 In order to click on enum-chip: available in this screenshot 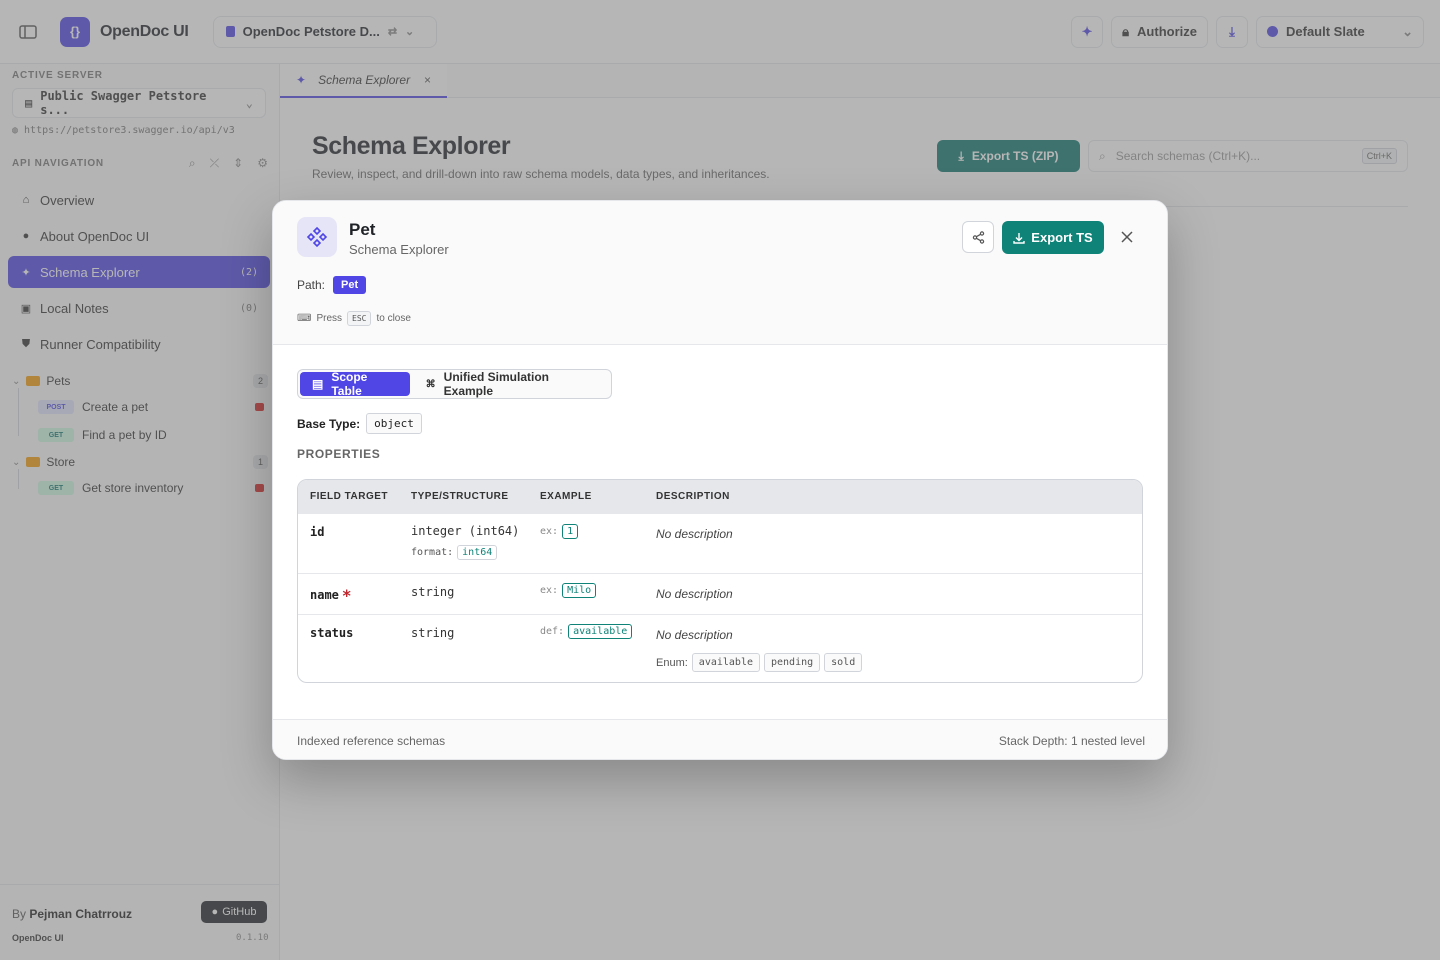, I will do `click(725, 662)`.